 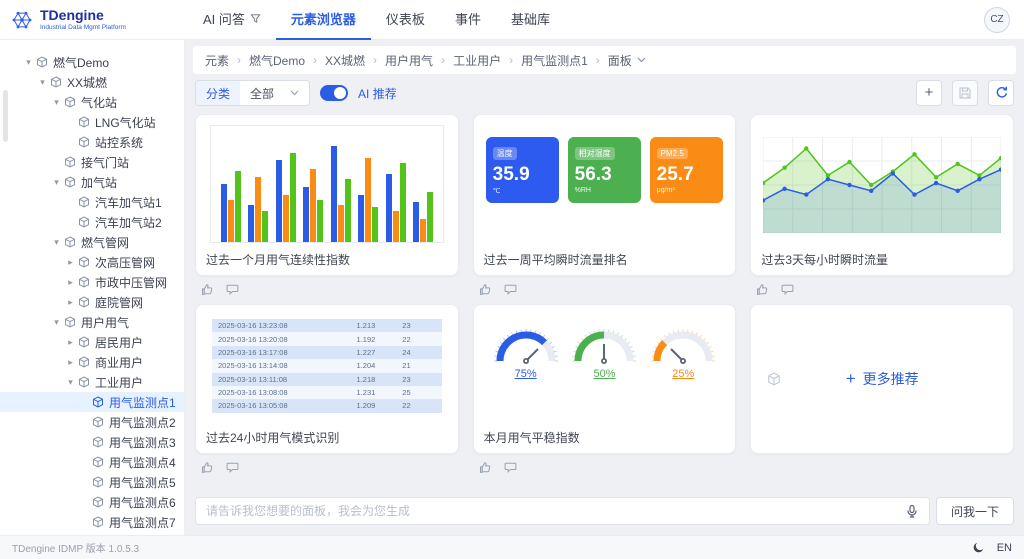 What do you see at coordinates (92, 462) in the screenshot?
I see `tree-item: 用气监测点4` at bounding box center [92, 462].